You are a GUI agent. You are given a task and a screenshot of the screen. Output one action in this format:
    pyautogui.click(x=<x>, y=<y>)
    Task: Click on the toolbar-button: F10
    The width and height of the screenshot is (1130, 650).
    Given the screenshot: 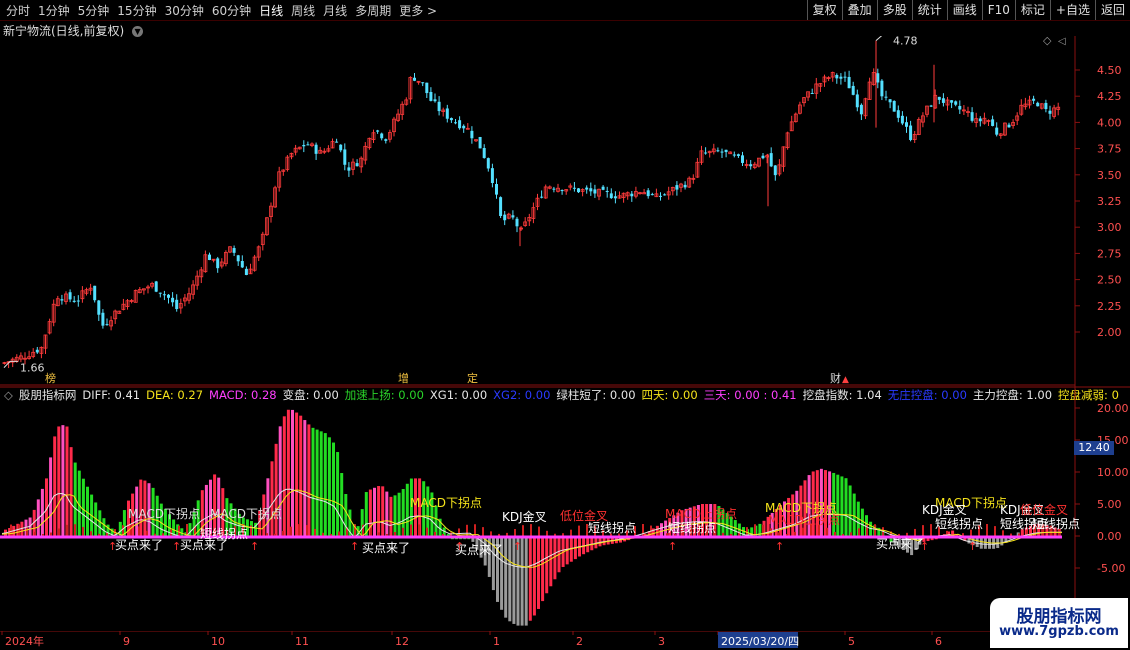 What is the action you would take?
    pyautogui.click(x=998, y=10)
    